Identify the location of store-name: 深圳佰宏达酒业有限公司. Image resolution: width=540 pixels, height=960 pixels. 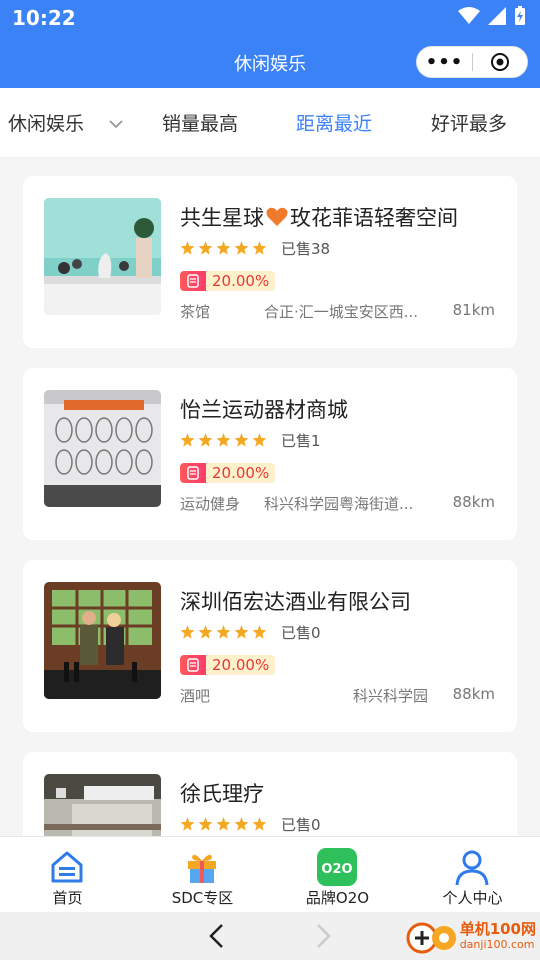
(295, 602).